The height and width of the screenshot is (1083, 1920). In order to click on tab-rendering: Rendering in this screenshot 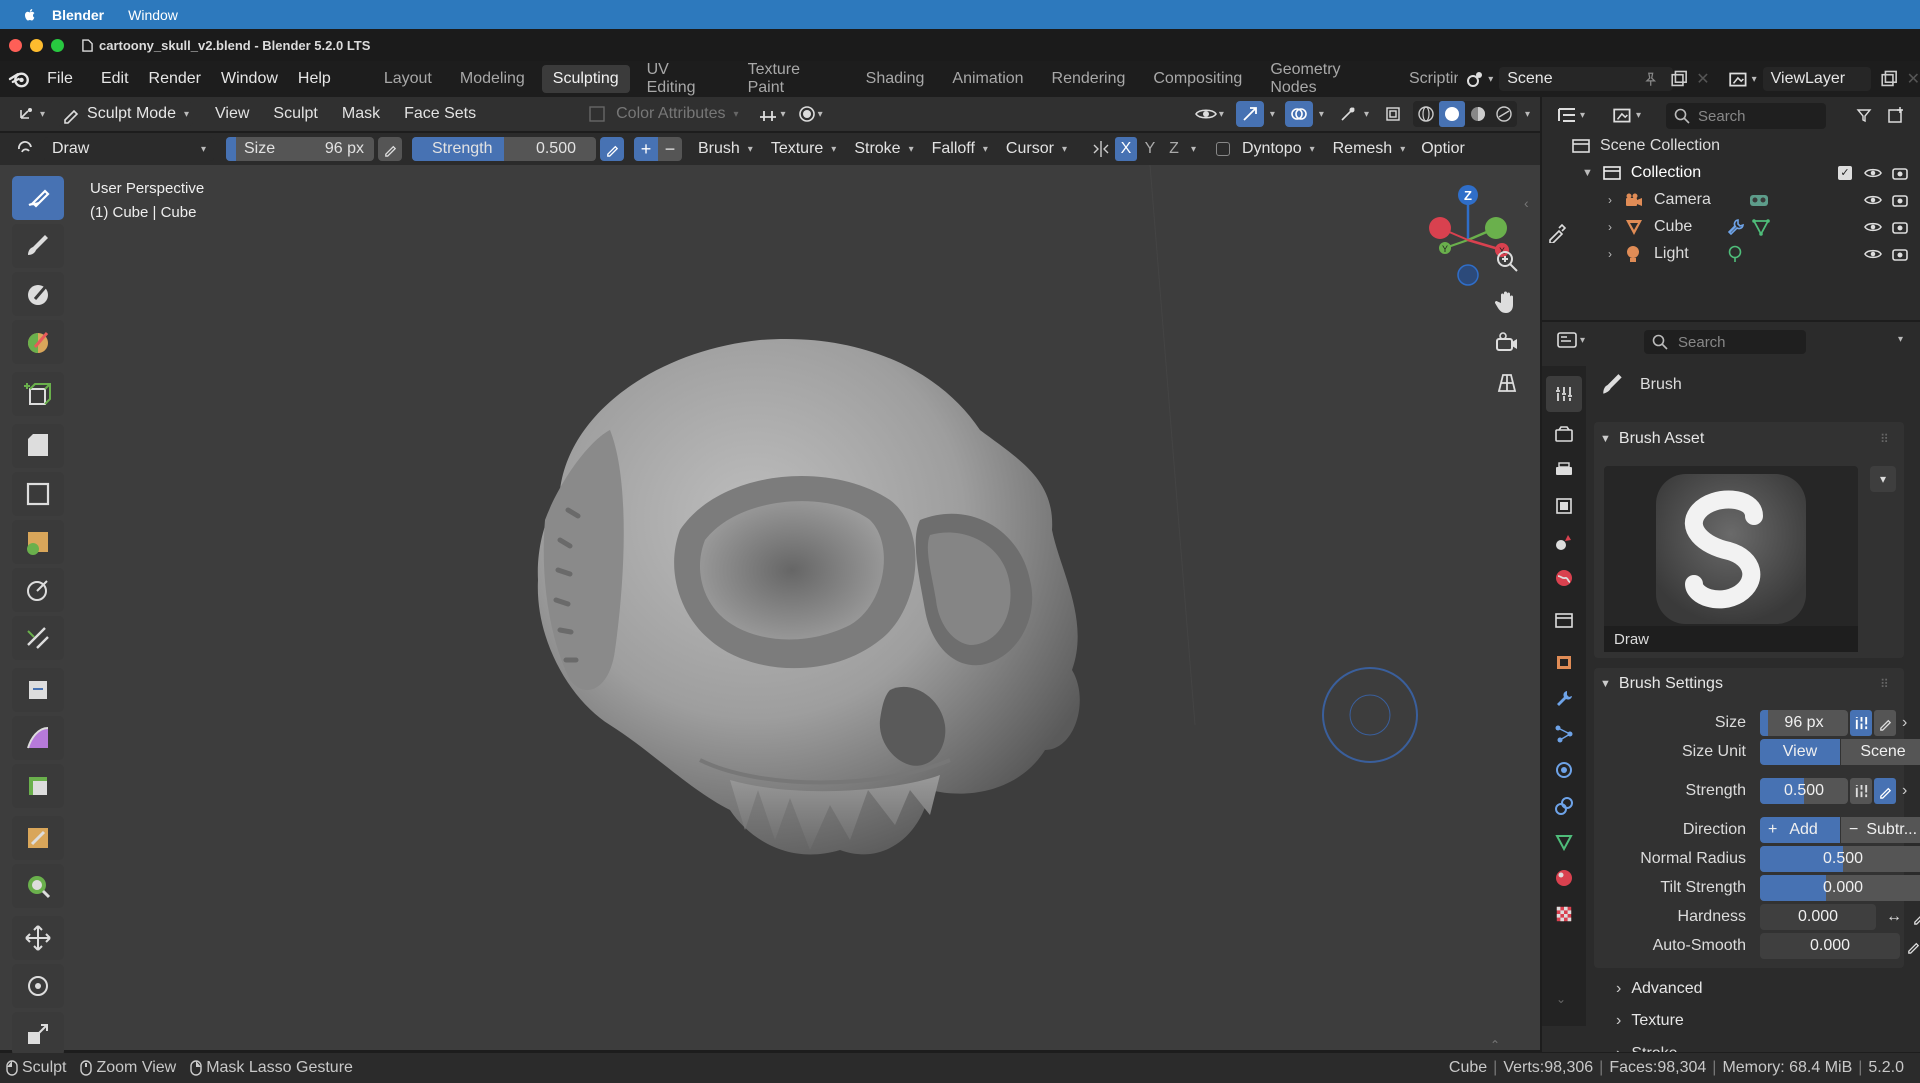, I will do `click(1089, 79)`.